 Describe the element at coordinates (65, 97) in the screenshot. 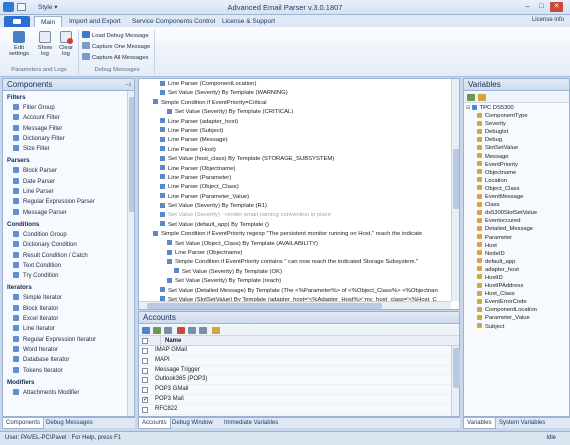

I see `section-header: Filters` at that location.